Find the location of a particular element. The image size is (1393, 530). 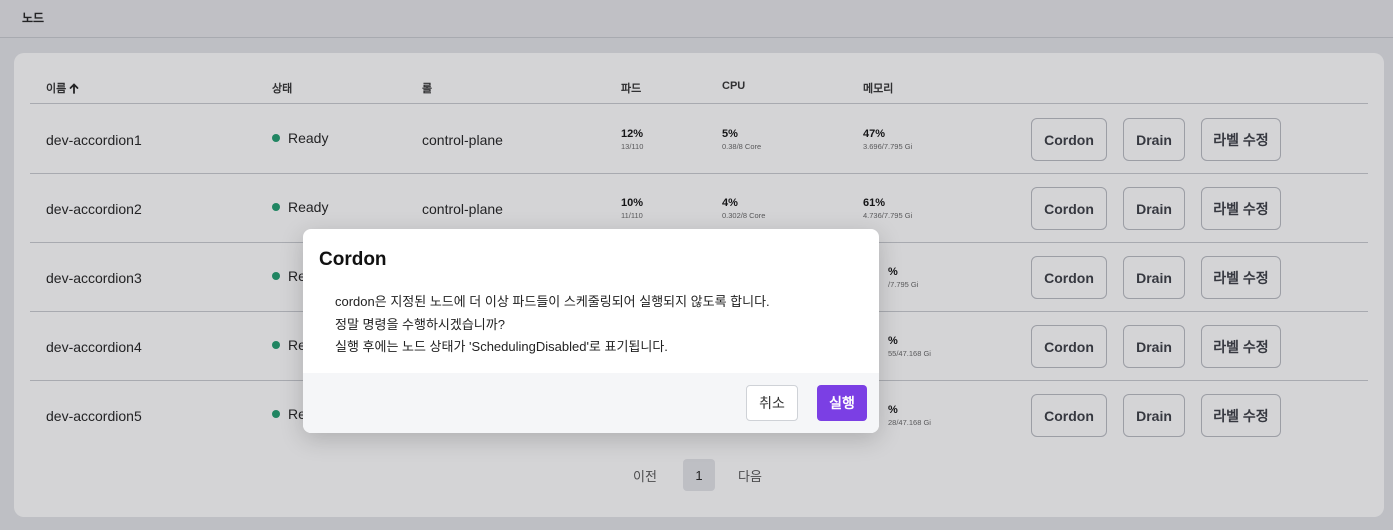

cancel-button: 취소 is located at coordinates (772, 403).